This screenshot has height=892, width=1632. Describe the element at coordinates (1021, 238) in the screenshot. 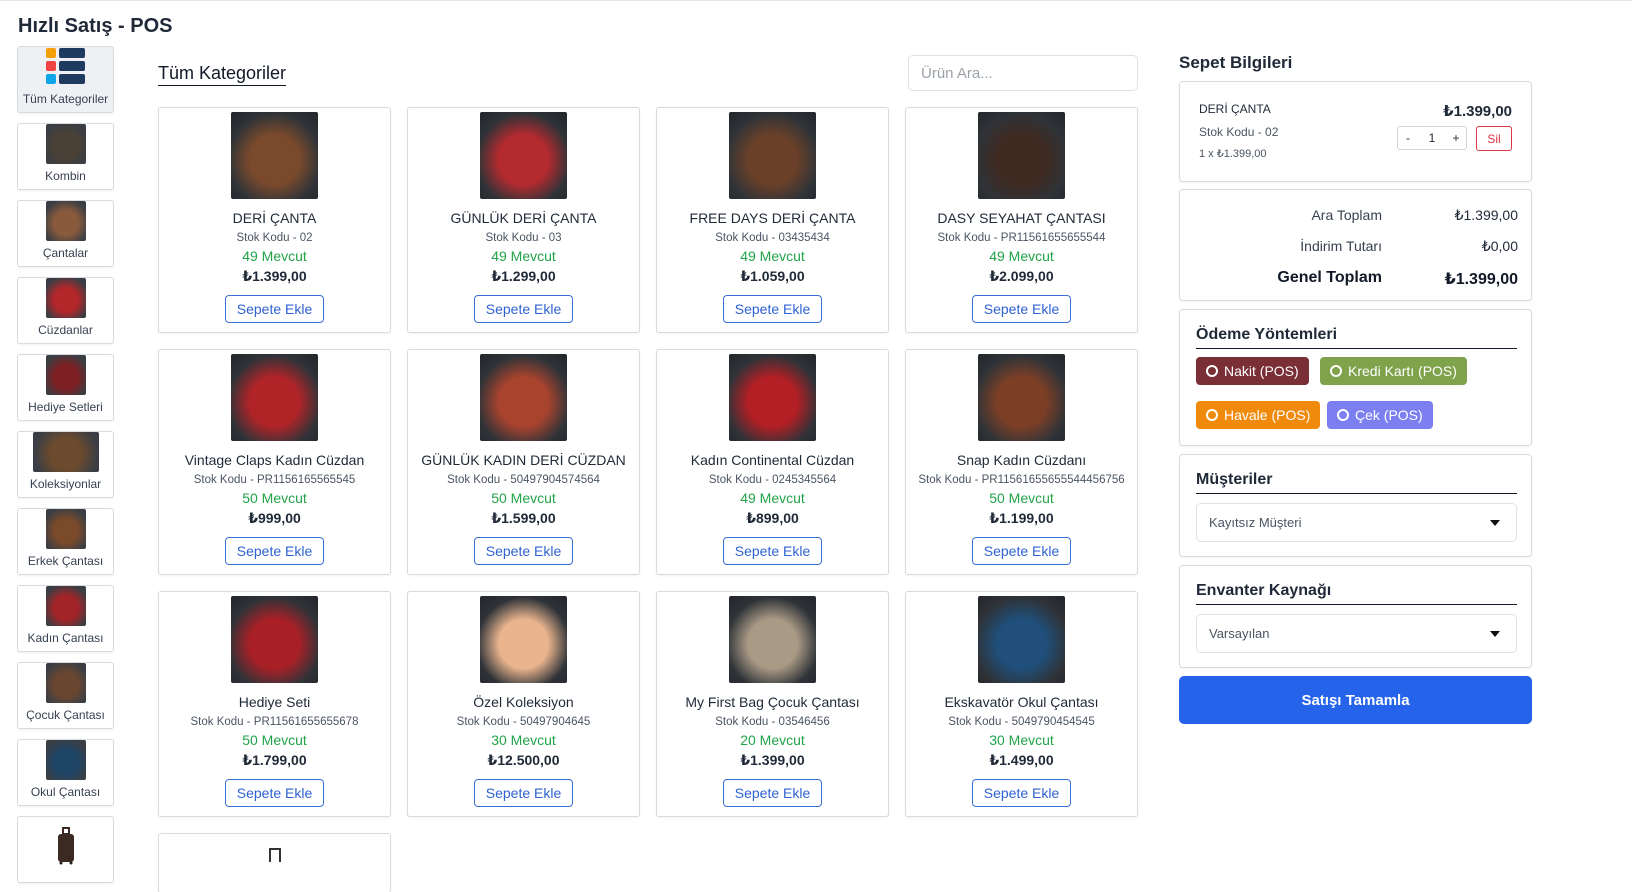

I see `product-code: Stok Kodu - PR11561655655544` at that location.